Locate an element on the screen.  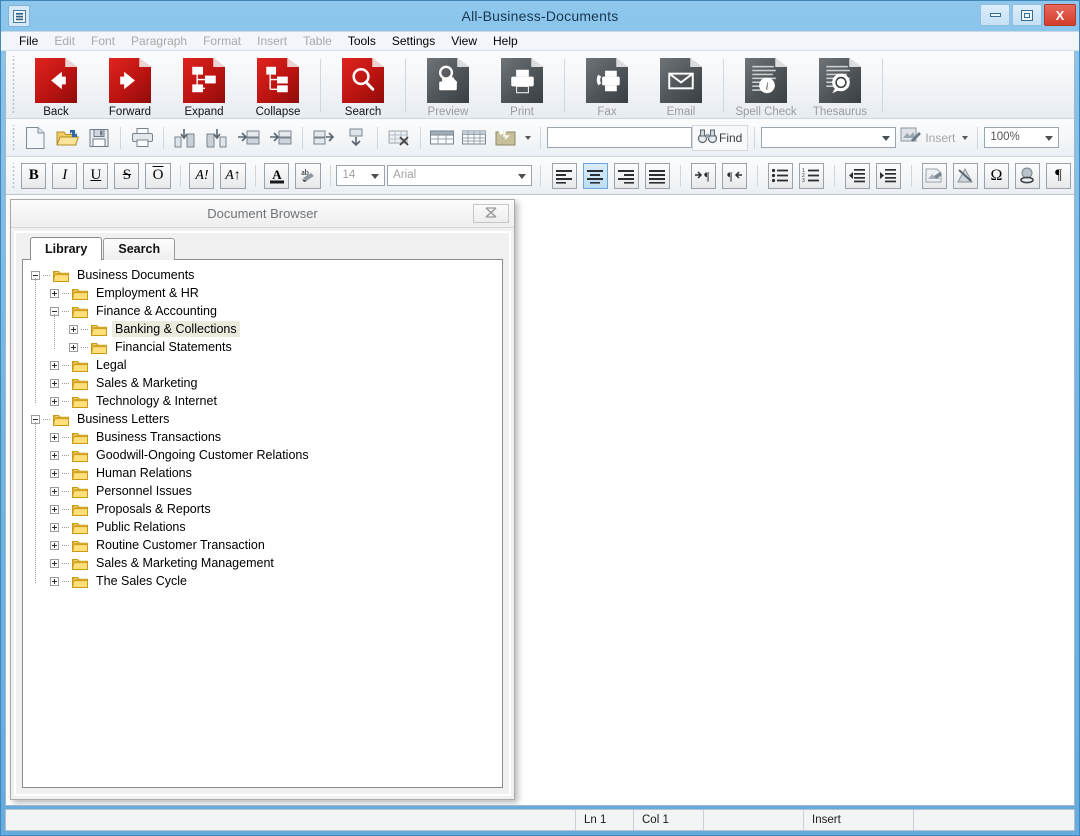
tree-item: Goodwill-Ongoing Customer Relations is located at coordinates (266, 455).